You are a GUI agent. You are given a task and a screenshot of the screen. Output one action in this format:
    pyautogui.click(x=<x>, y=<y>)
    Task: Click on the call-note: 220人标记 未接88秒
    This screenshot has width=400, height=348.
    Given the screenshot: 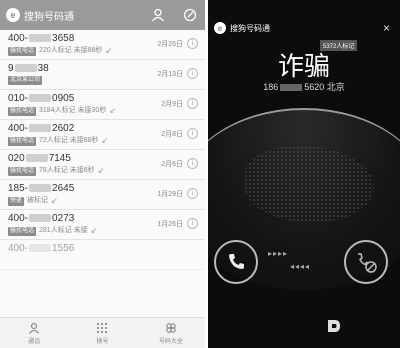 What is the action you would take?
    pyautogui.click(x=71, y=50)
    